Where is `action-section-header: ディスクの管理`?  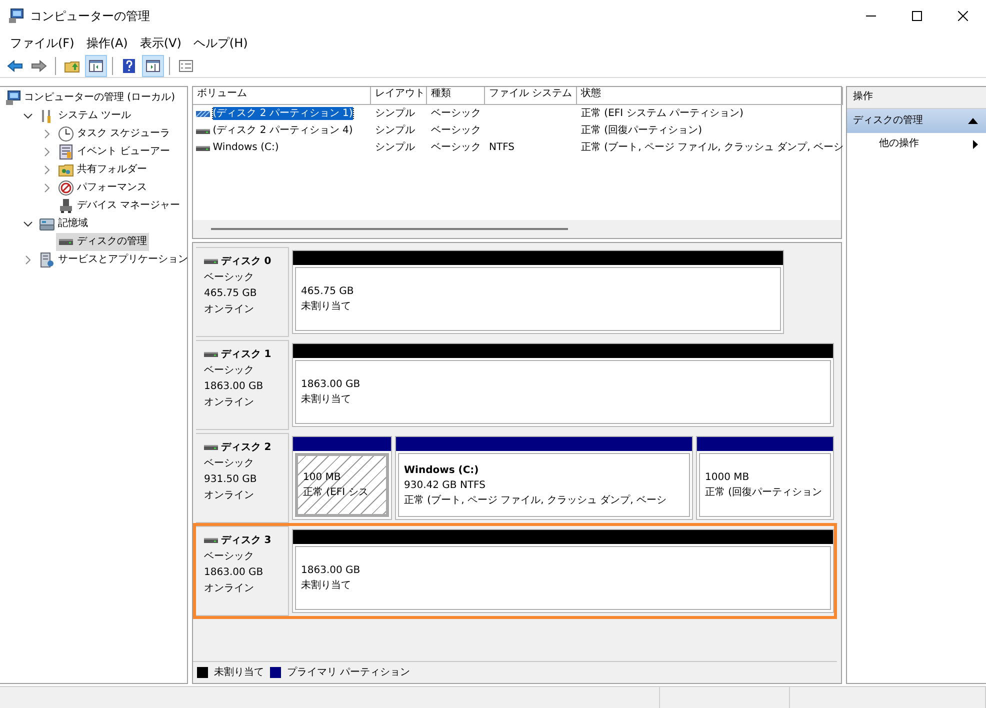
action-section-header: ディスクの管理 is located at coordinates (916, 121).